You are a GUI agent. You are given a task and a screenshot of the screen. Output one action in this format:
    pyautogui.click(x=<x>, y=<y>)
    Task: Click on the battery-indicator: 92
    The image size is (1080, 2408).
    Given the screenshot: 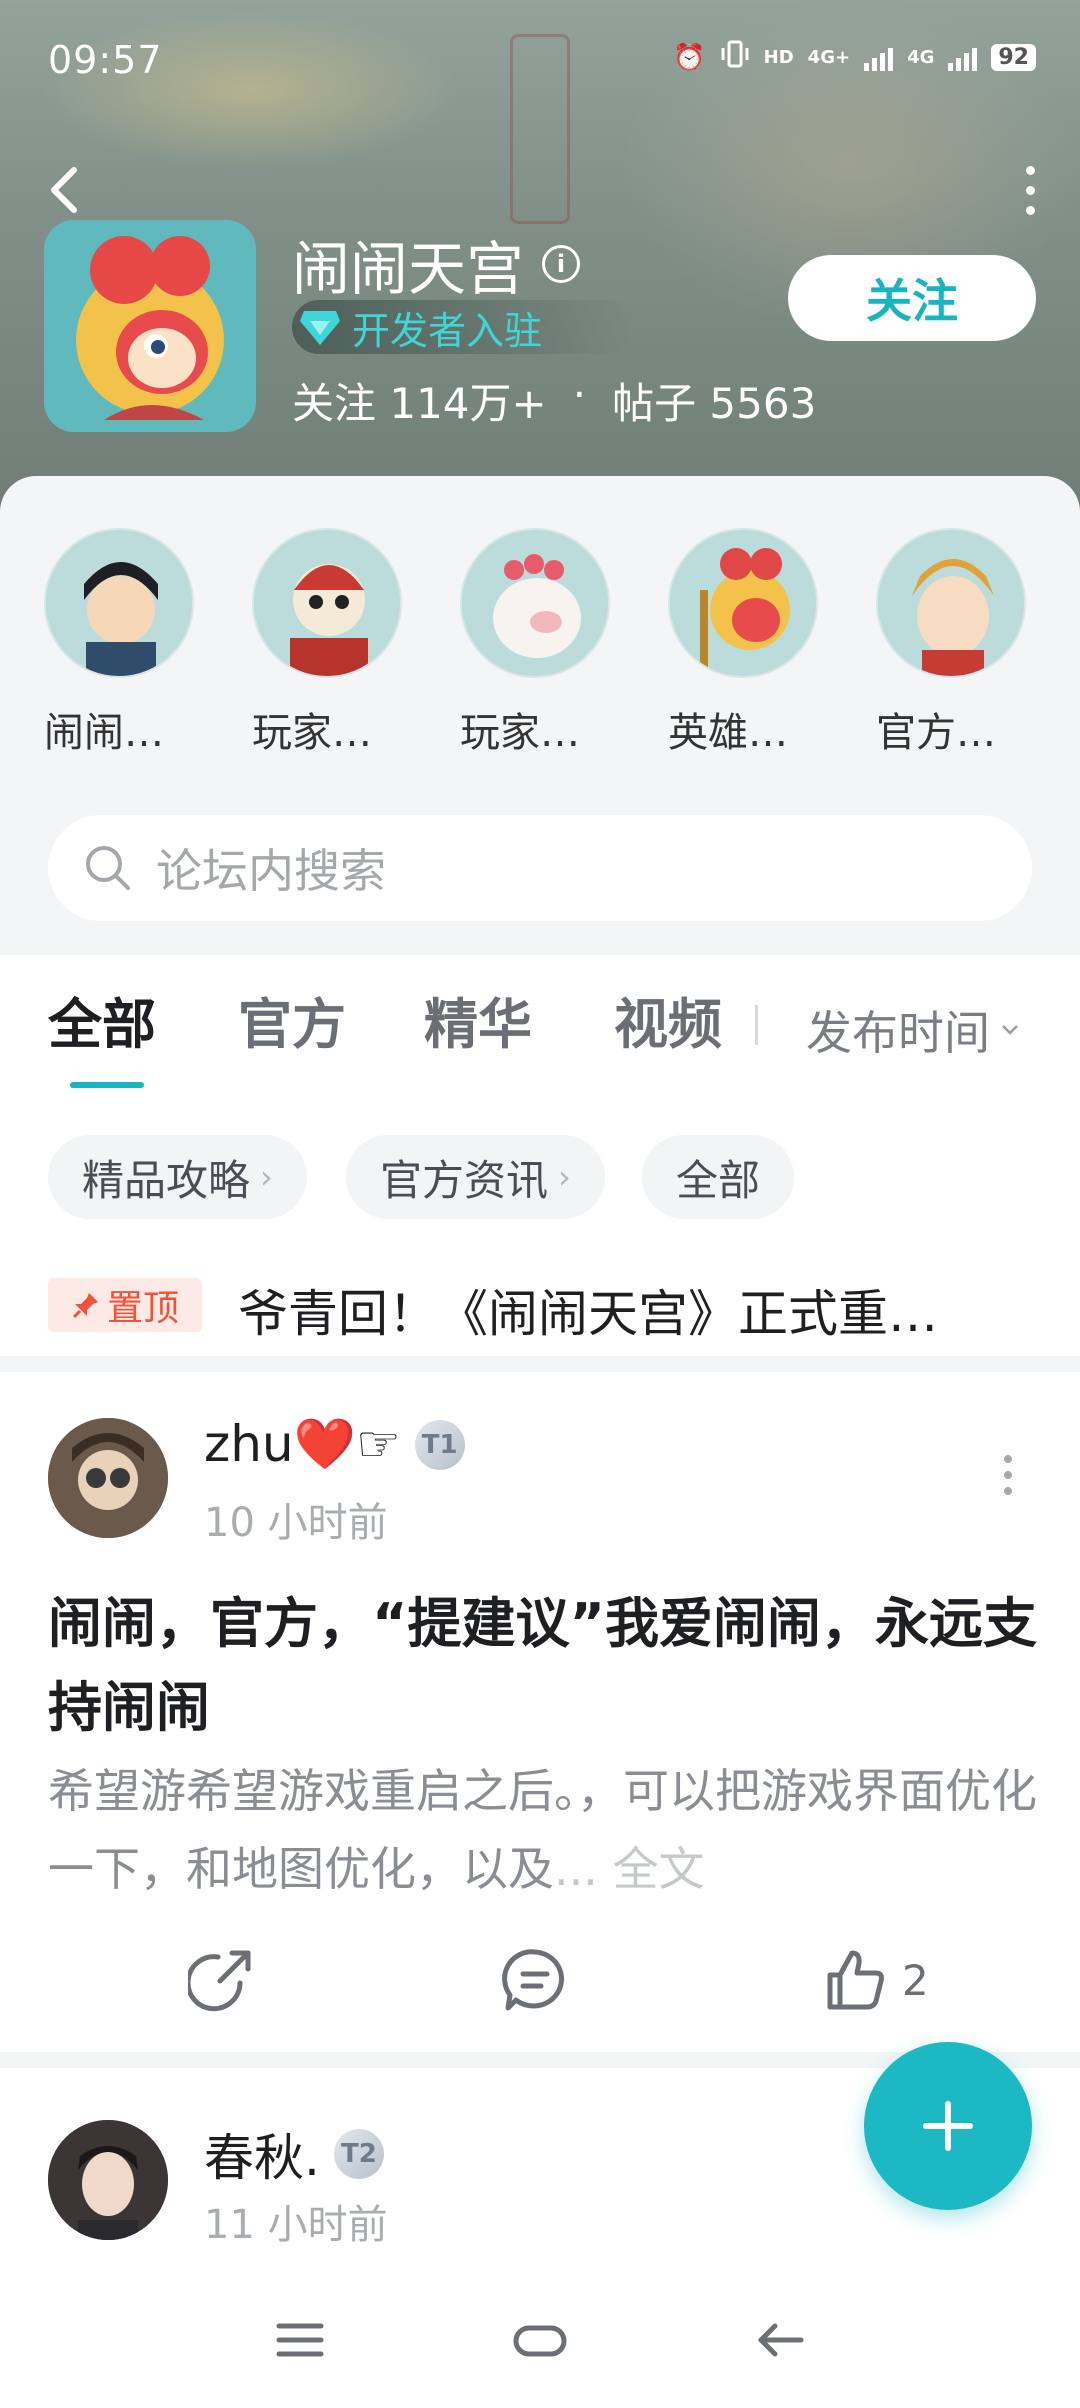 What is the action you would take?
    pyautogui.click(x=1013, y=57)
    